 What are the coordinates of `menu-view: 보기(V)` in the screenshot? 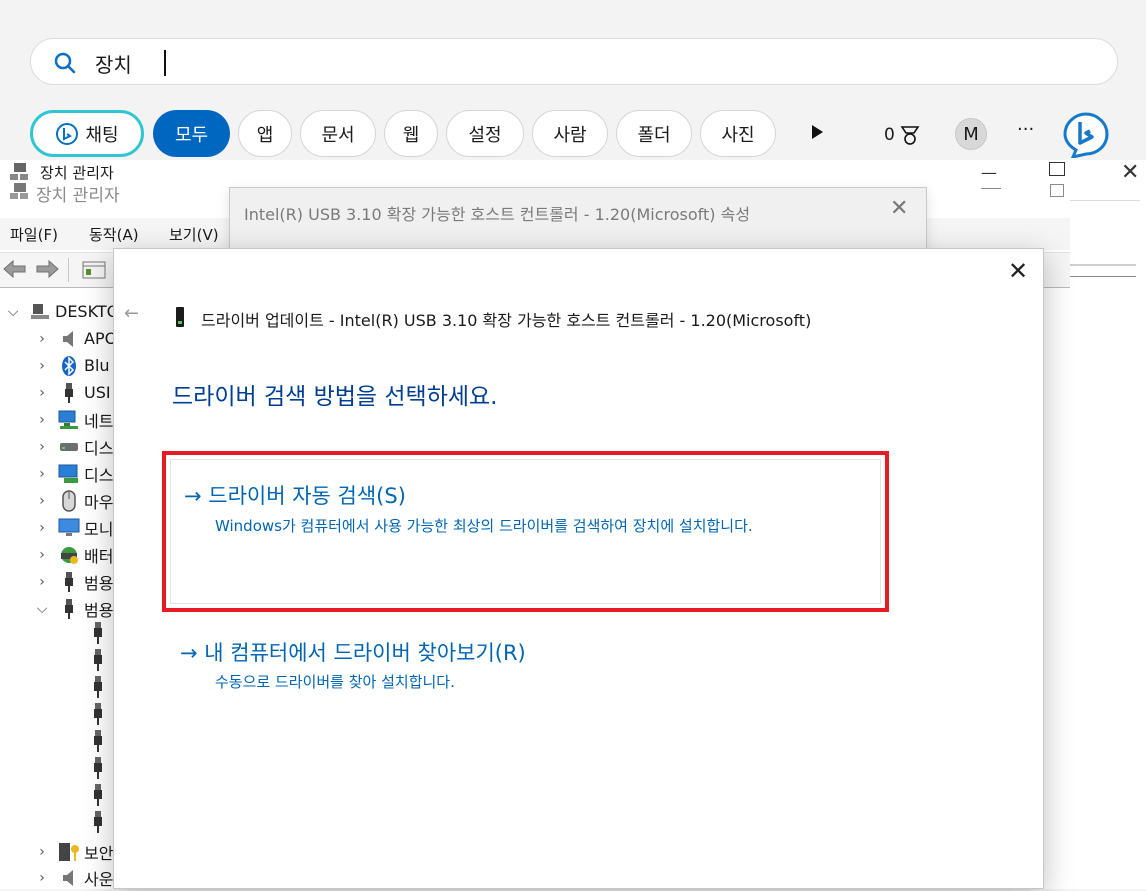 It's located at (194, 234).